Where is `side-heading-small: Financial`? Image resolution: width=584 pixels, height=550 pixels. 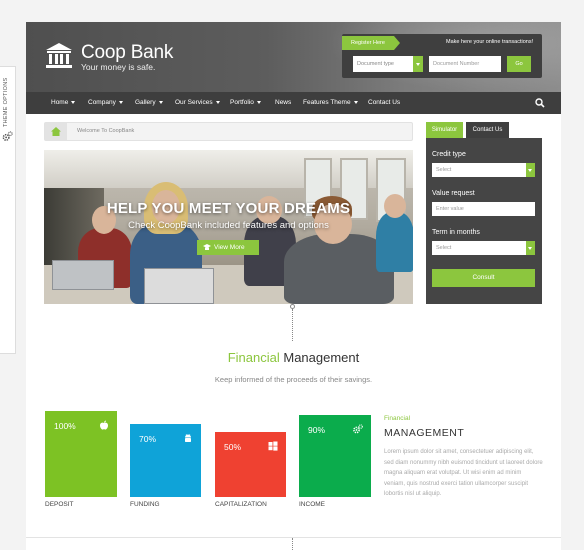
side-heading-small: Financial is located at coordinates (397, 418).